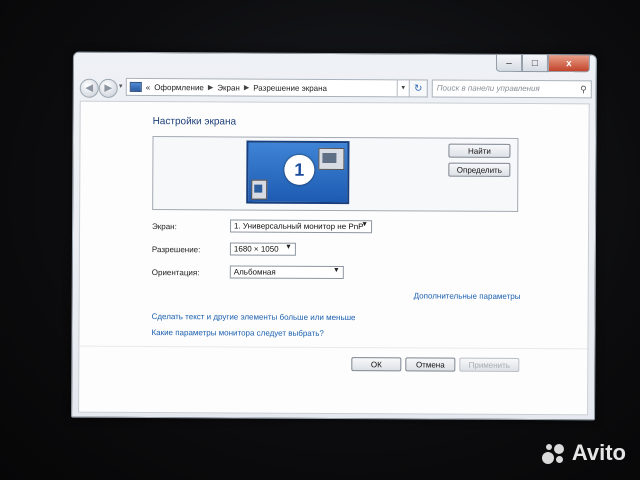  Describe the element at coordinates (598, 452) in the screenshot. I see `avito-wordmark: Avito` at that location.